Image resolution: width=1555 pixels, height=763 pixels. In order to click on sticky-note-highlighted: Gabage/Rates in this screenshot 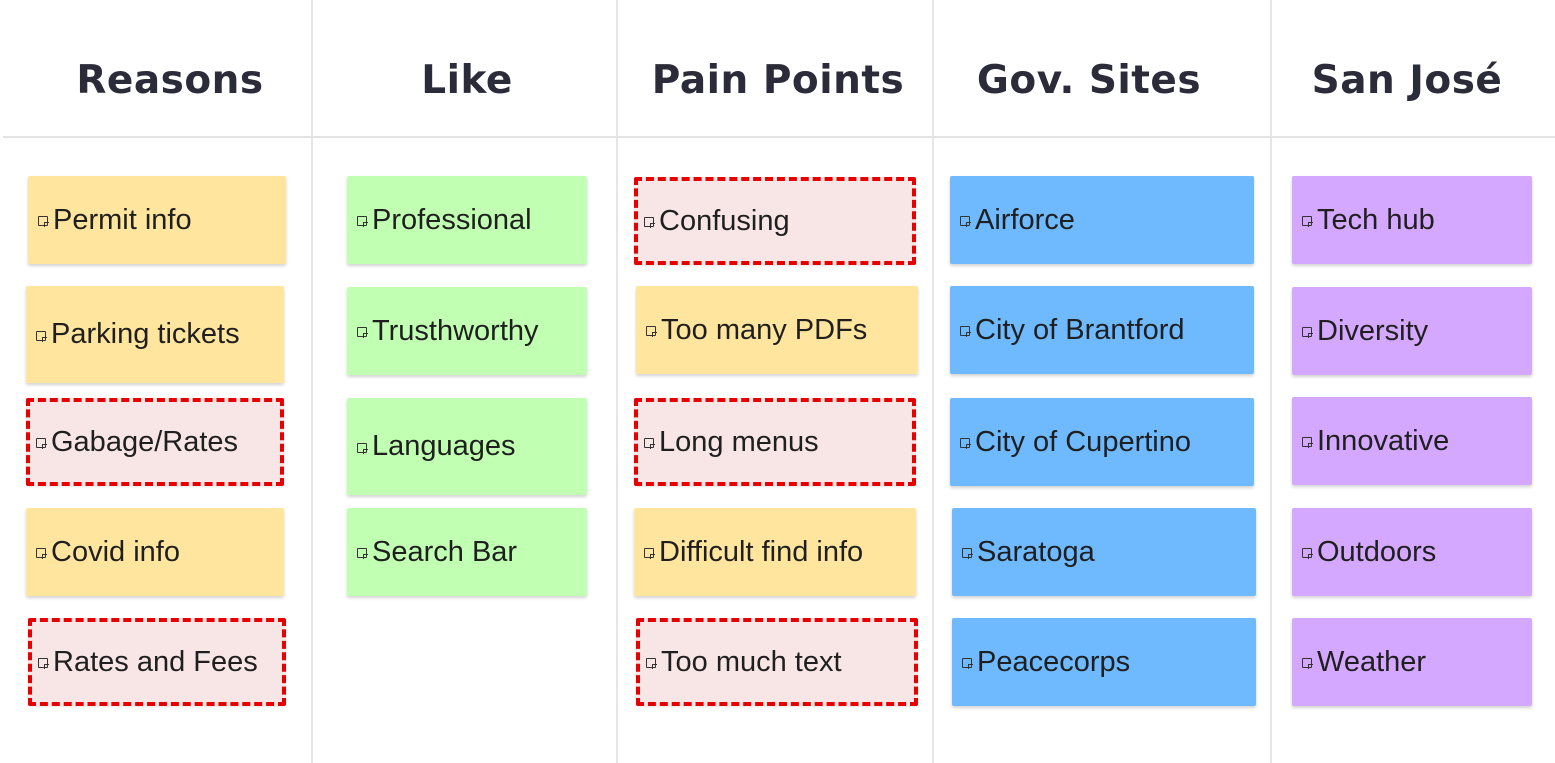, I will do `click(155, 442)`.